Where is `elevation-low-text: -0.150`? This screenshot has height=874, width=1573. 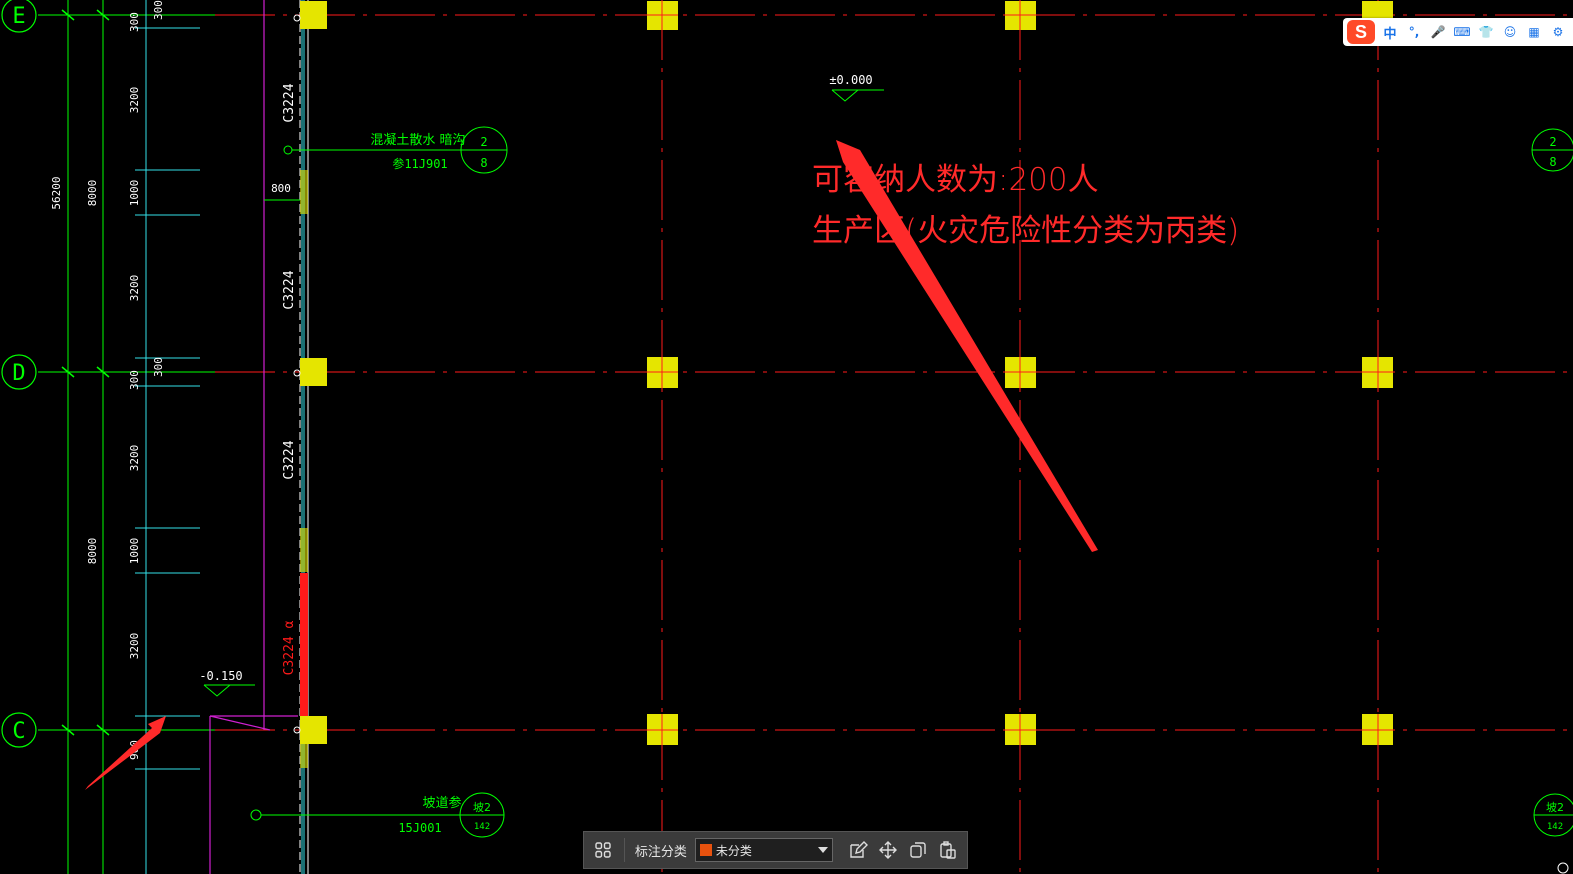
elevation-low-text: -0.150 is located at coordinates (220, 676).